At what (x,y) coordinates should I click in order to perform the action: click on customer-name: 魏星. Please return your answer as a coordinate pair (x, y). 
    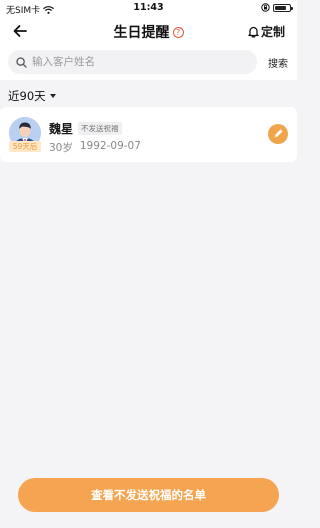
    Looking at the image, I should click on (61, 129).